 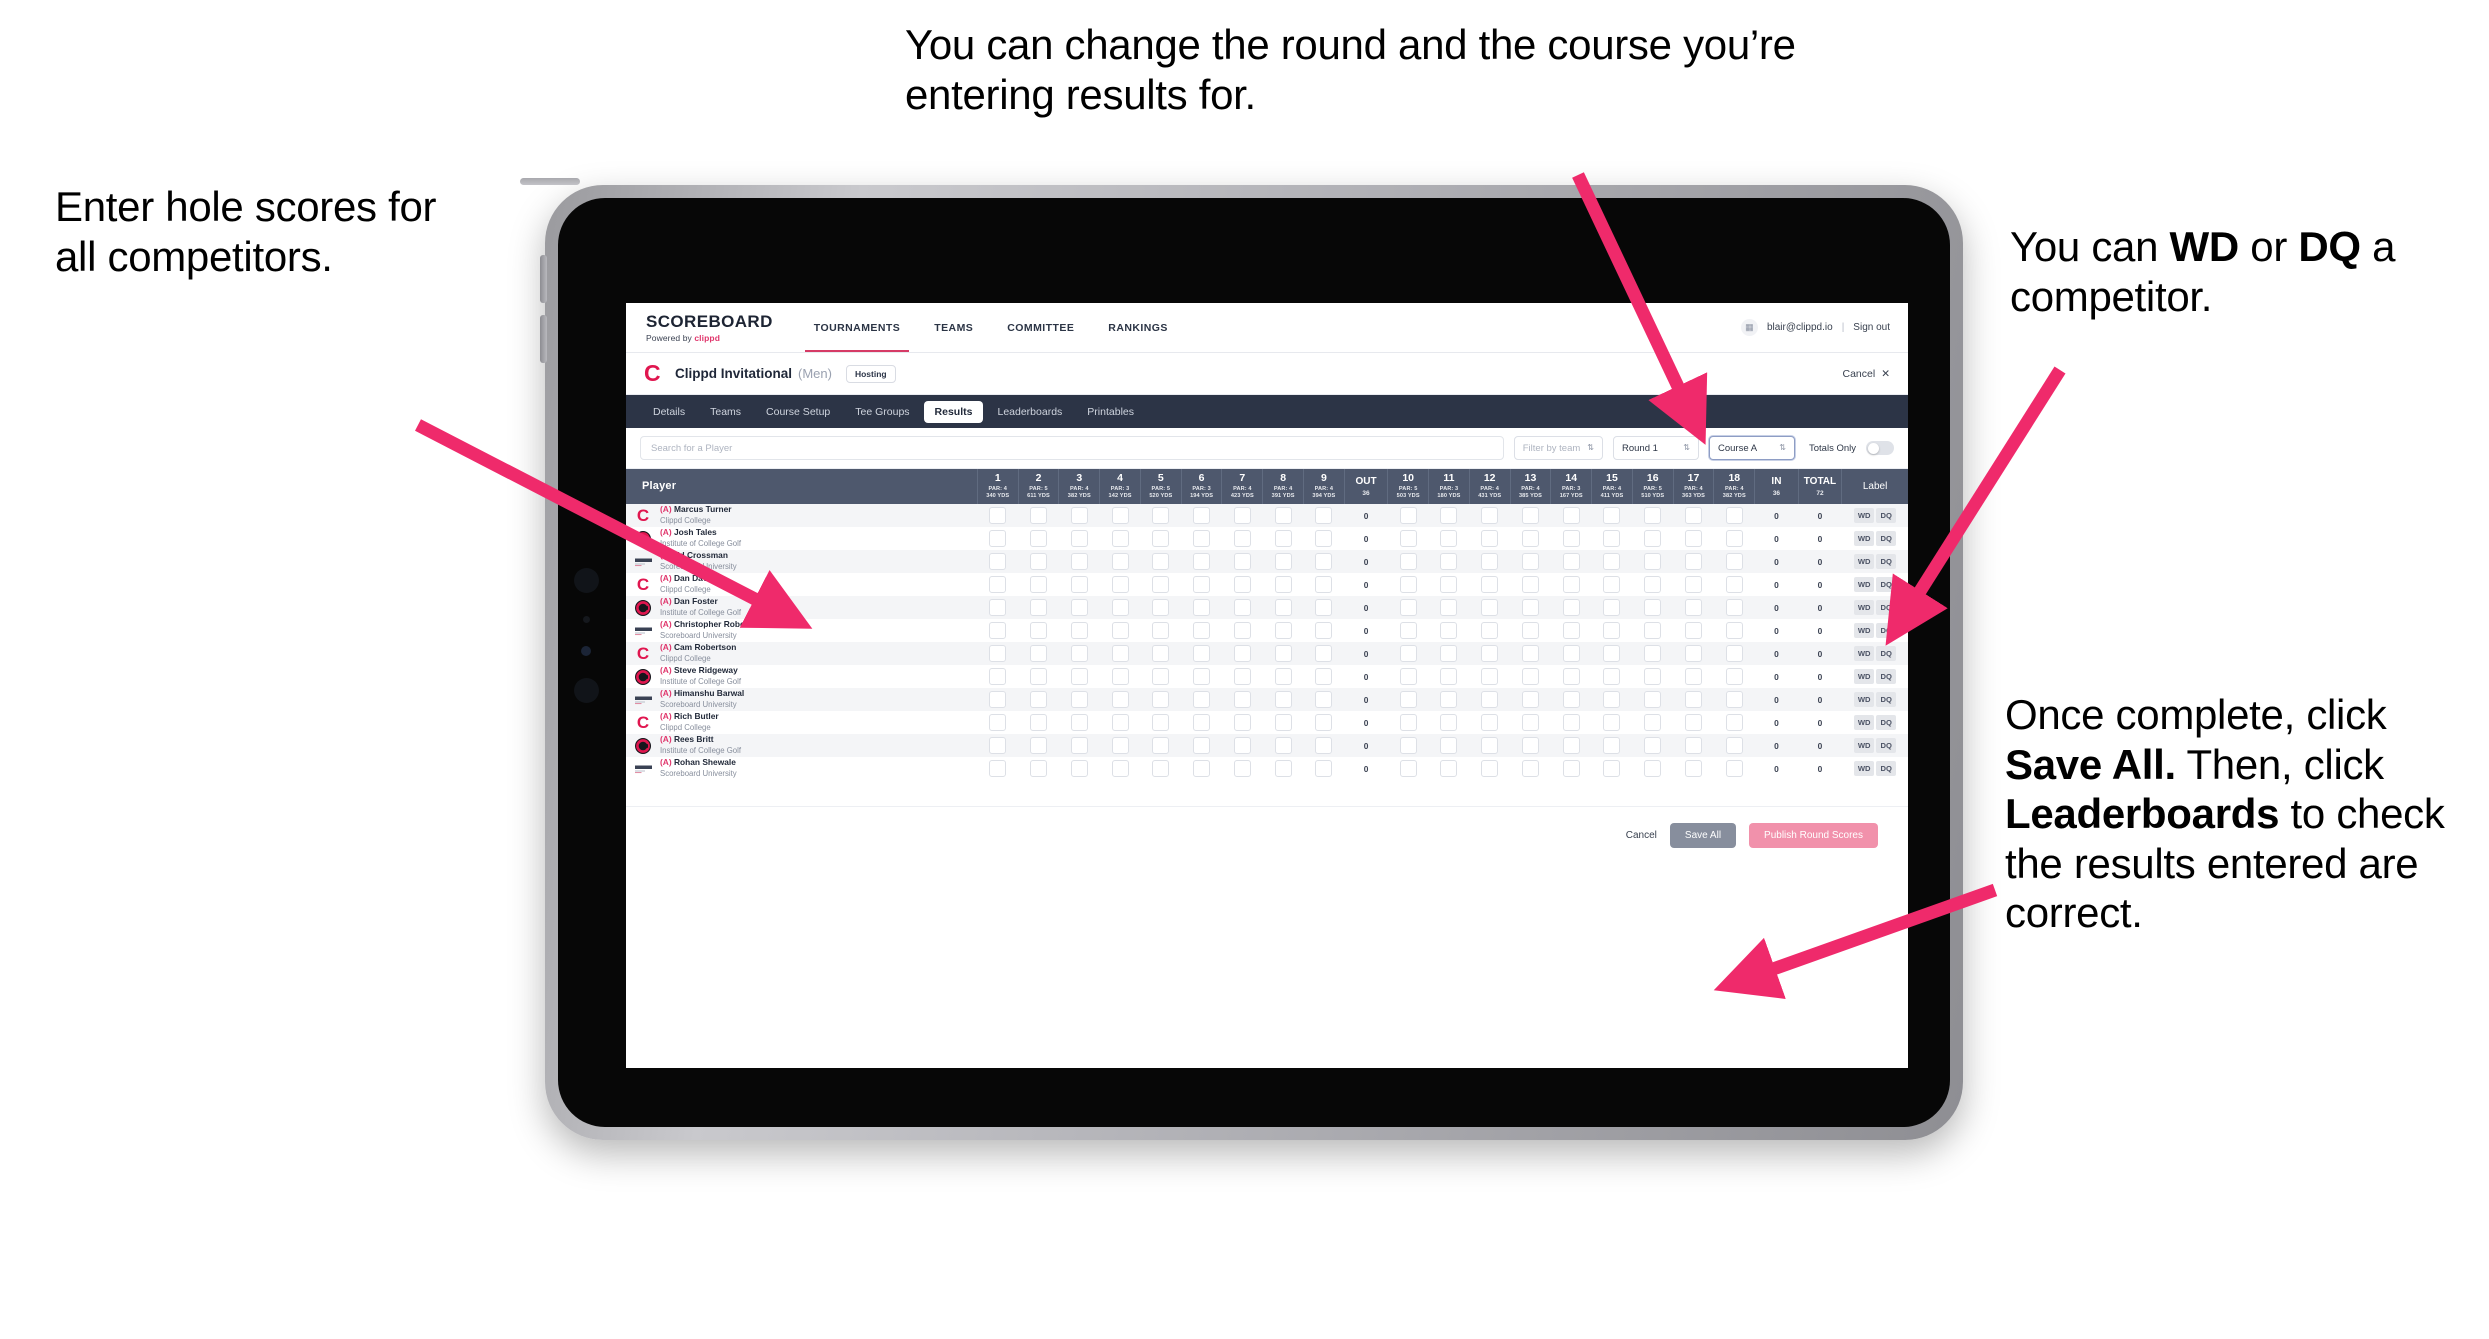 I want to click on tab-results: Results, so click(x=953, y=411).